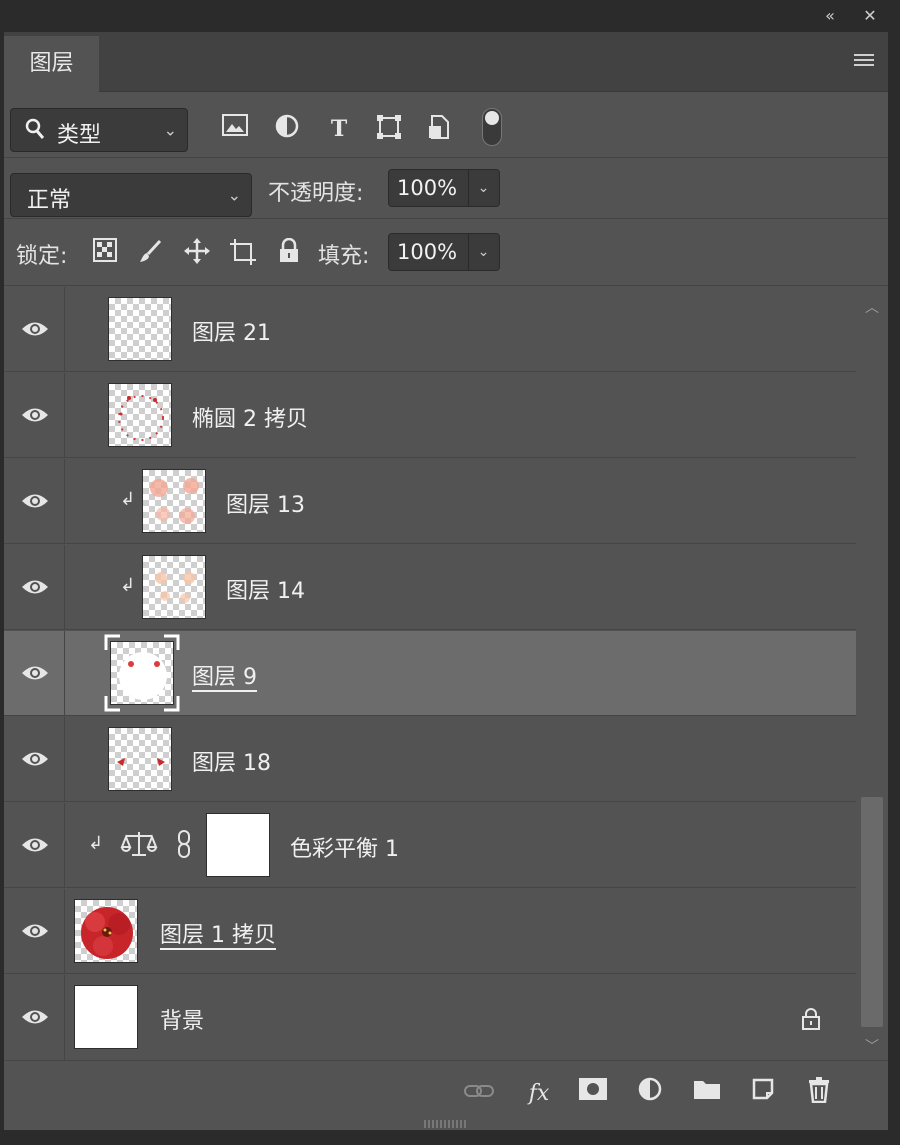 This screenshot has height=1145, width=900. Describe the element at coordinates (238, 845) in the screenshot. I see `layer-mask-thumbnail` at that location.